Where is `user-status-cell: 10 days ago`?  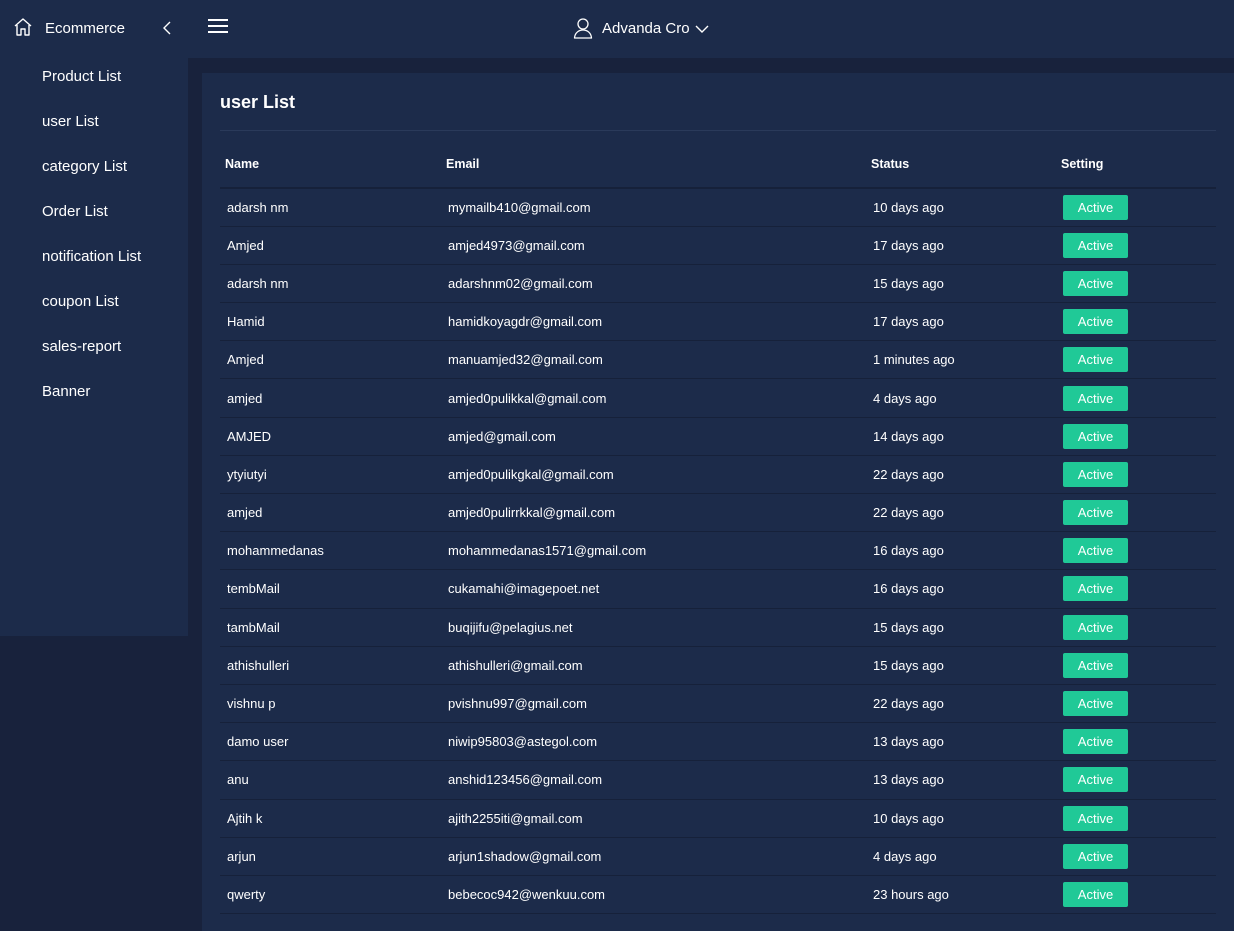
user-status-cell: 10 days ago is located at coordinates (961, 818).